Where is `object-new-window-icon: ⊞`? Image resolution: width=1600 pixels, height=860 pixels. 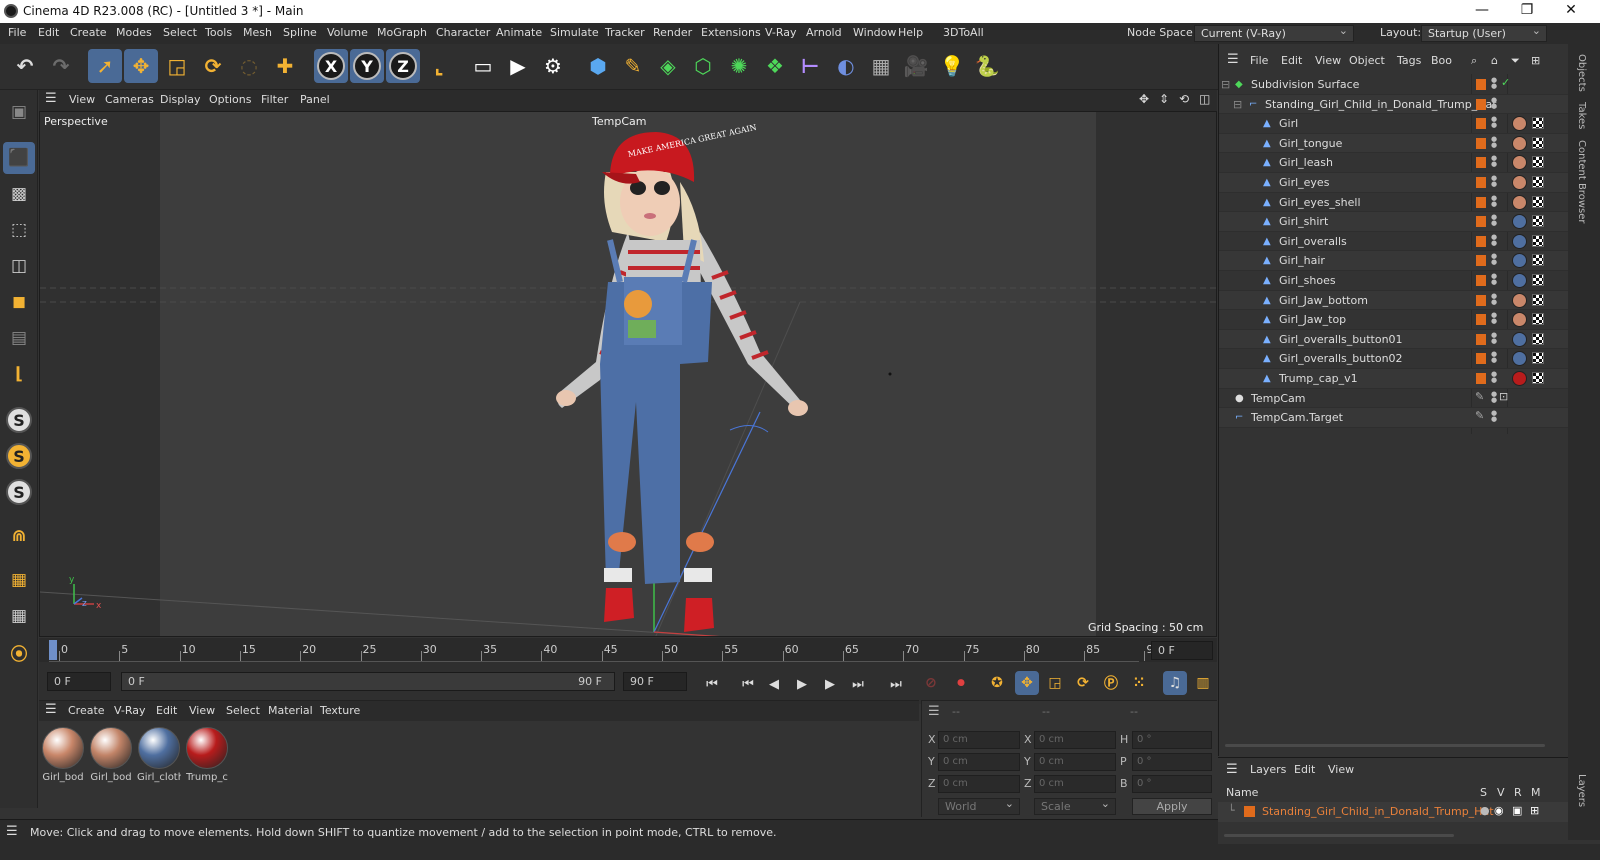 object-new-window-icon: ⊞ is located at coordinates (1535, 60).